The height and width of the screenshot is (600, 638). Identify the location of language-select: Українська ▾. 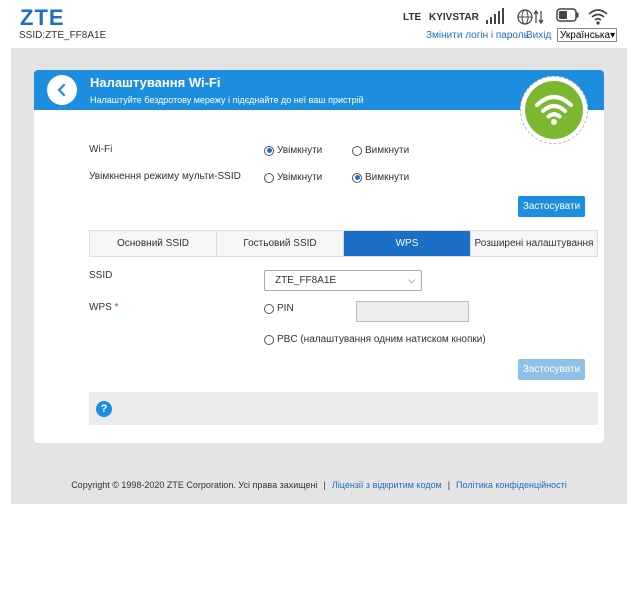
(587, 35).